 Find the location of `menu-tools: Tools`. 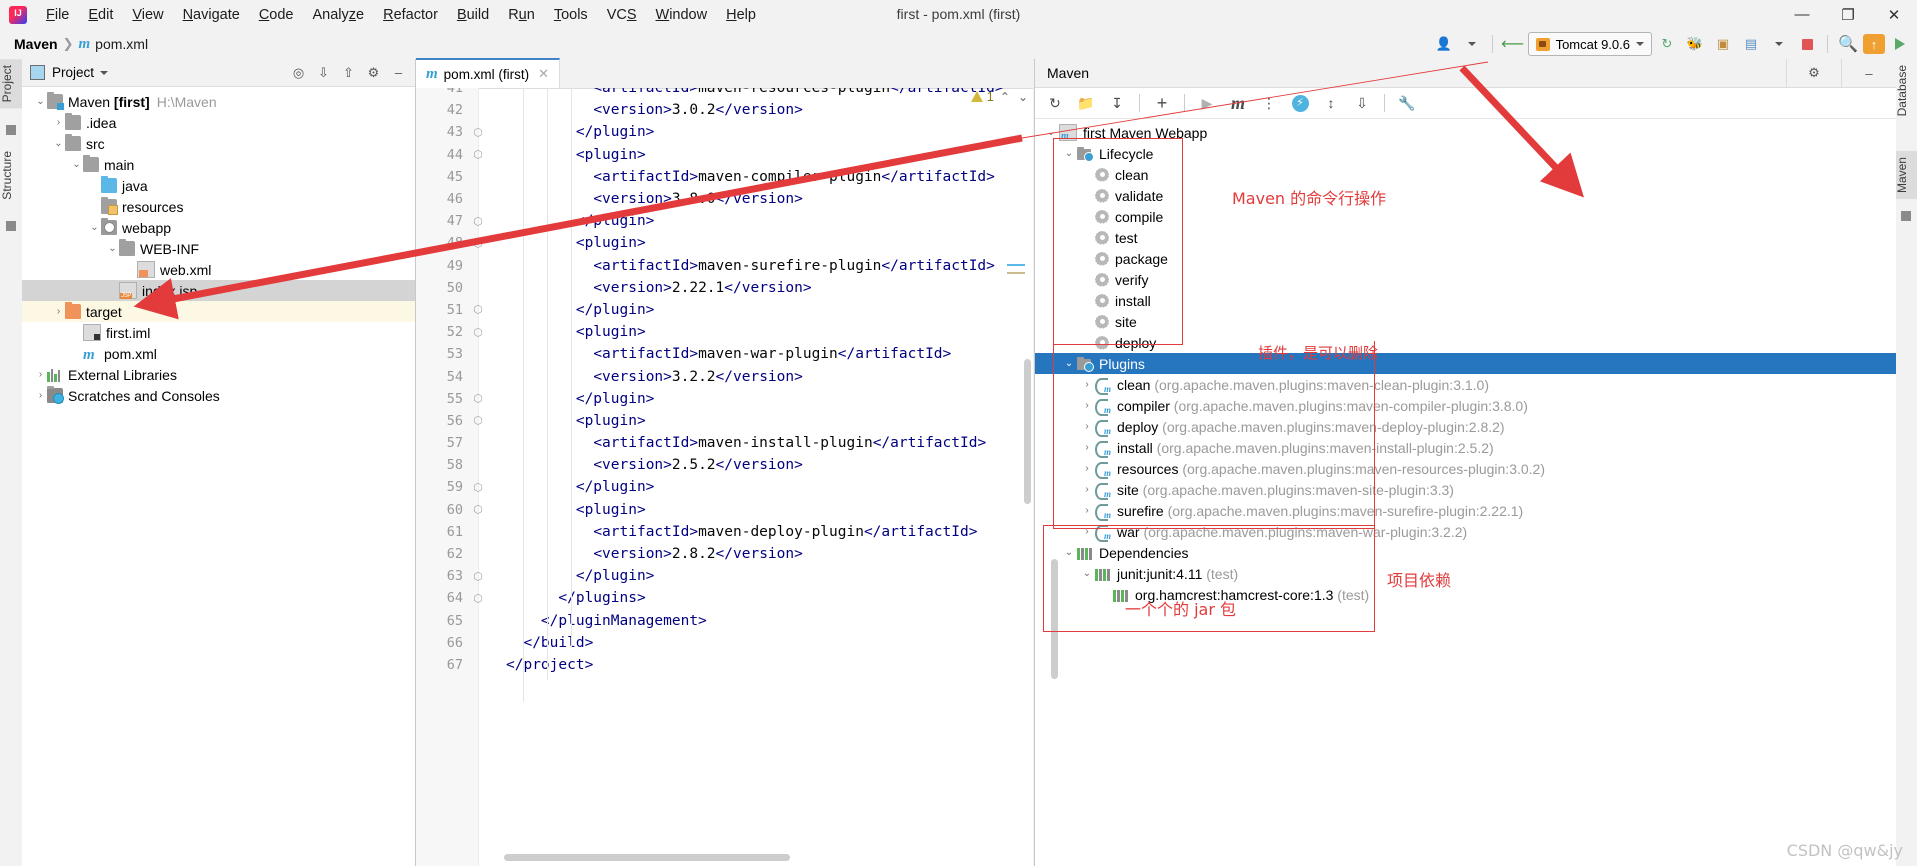

menu-tools: Tools is located at coordinates (571, 15).